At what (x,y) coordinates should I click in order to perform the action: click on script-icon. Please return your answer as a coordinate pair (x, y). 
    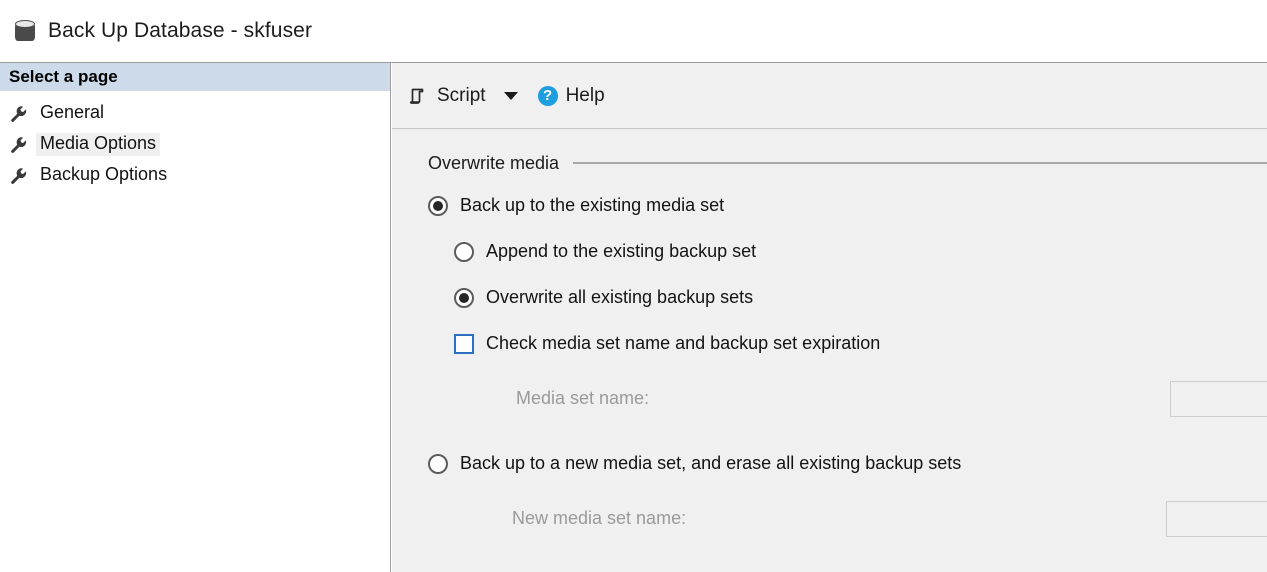
    Looking at the image, I should click on (418, 96).